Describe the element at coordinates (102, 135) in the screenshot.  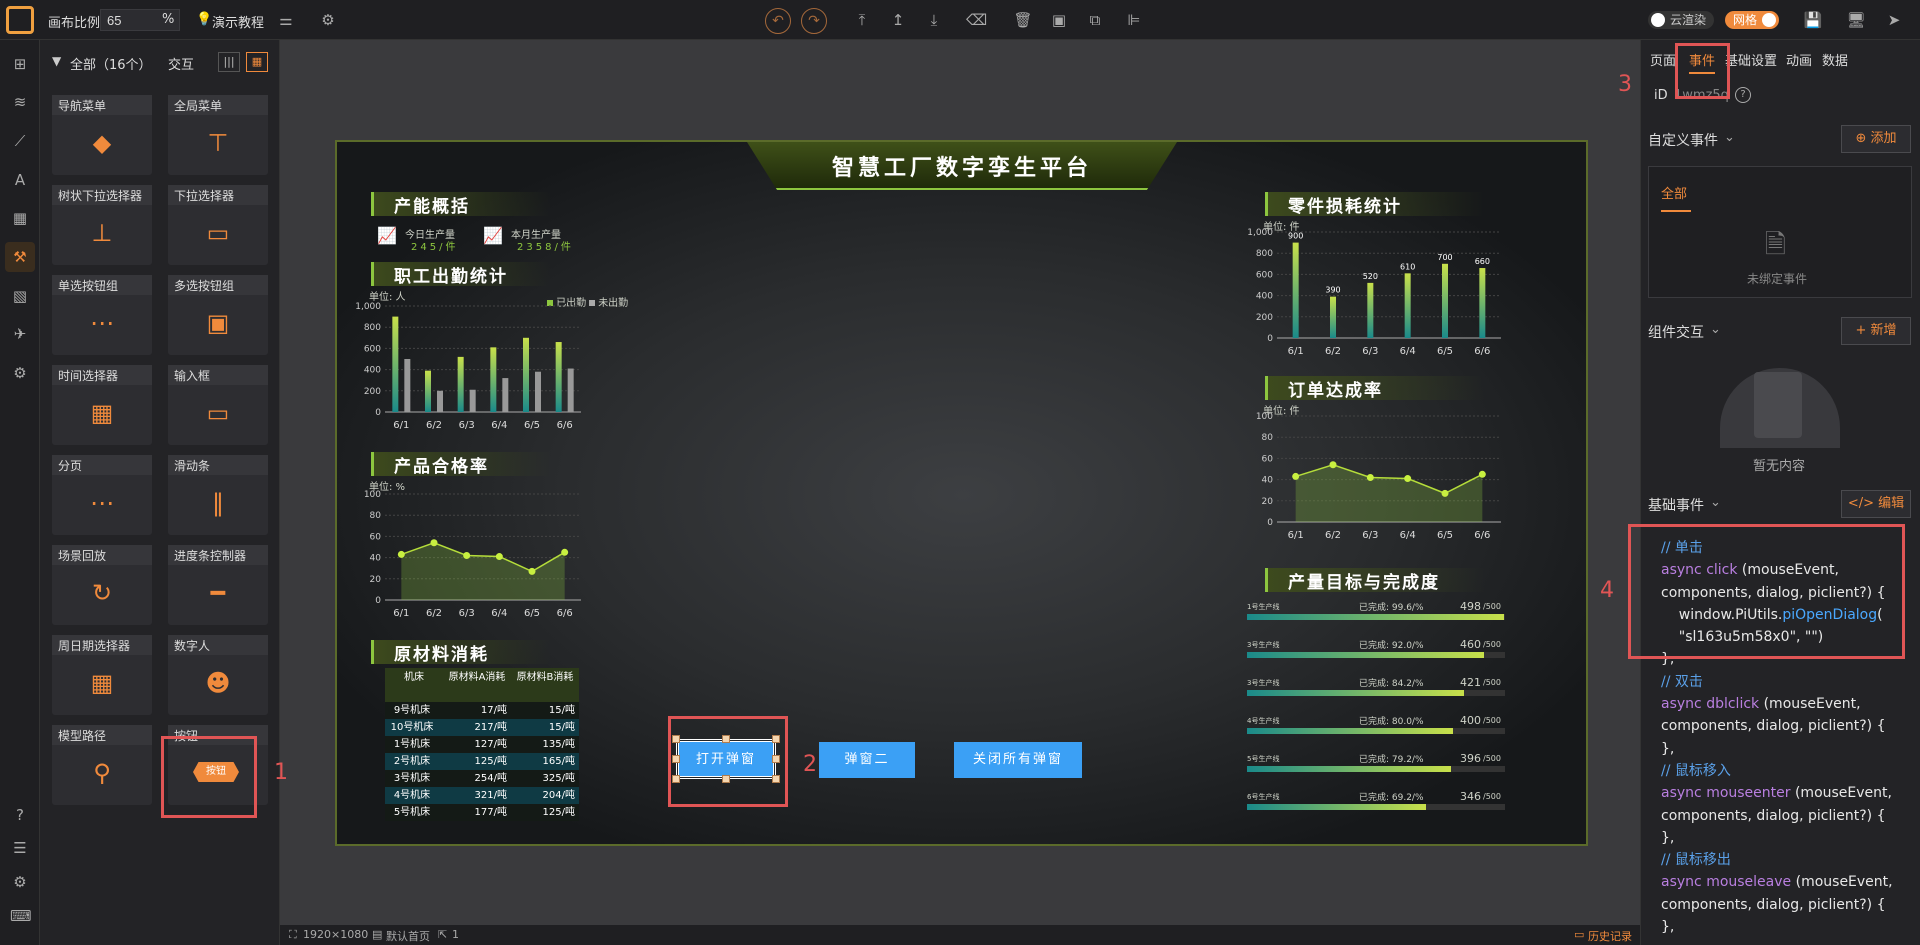
I see `component-card: 导航菜单 ◆` at that location.